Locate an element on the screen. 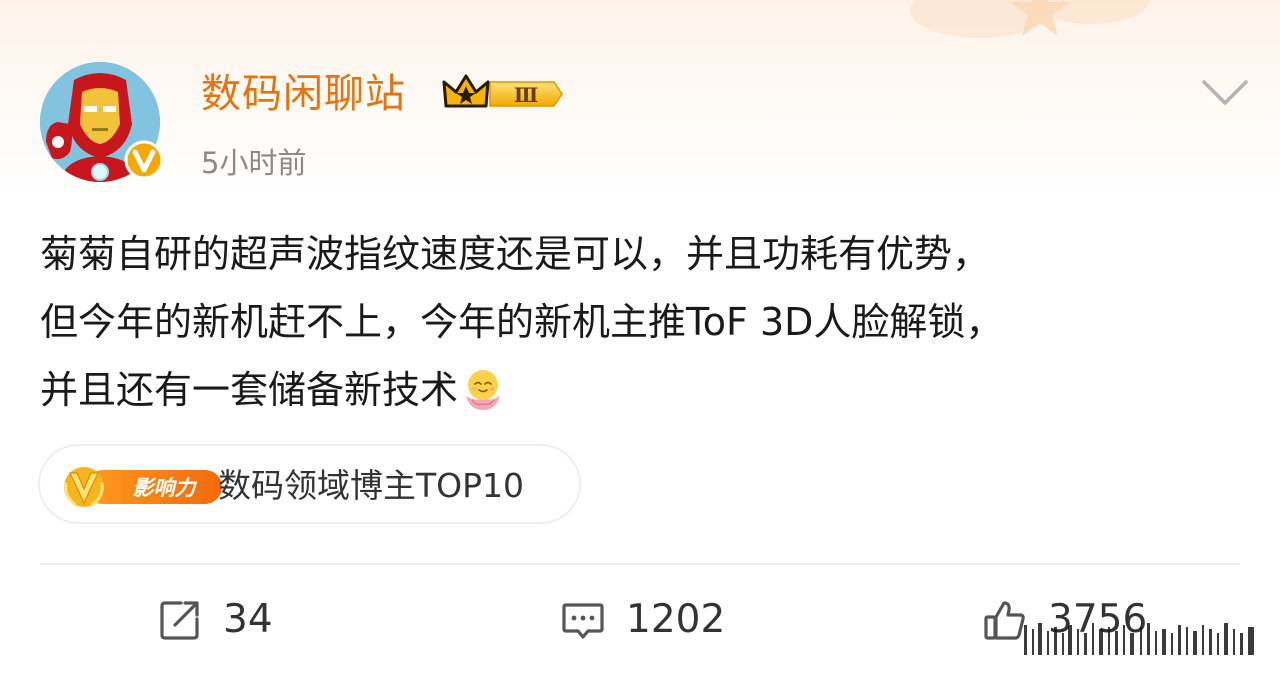  influence-text: 数码领域博主TOP10 is located at coordinates (371, 485).